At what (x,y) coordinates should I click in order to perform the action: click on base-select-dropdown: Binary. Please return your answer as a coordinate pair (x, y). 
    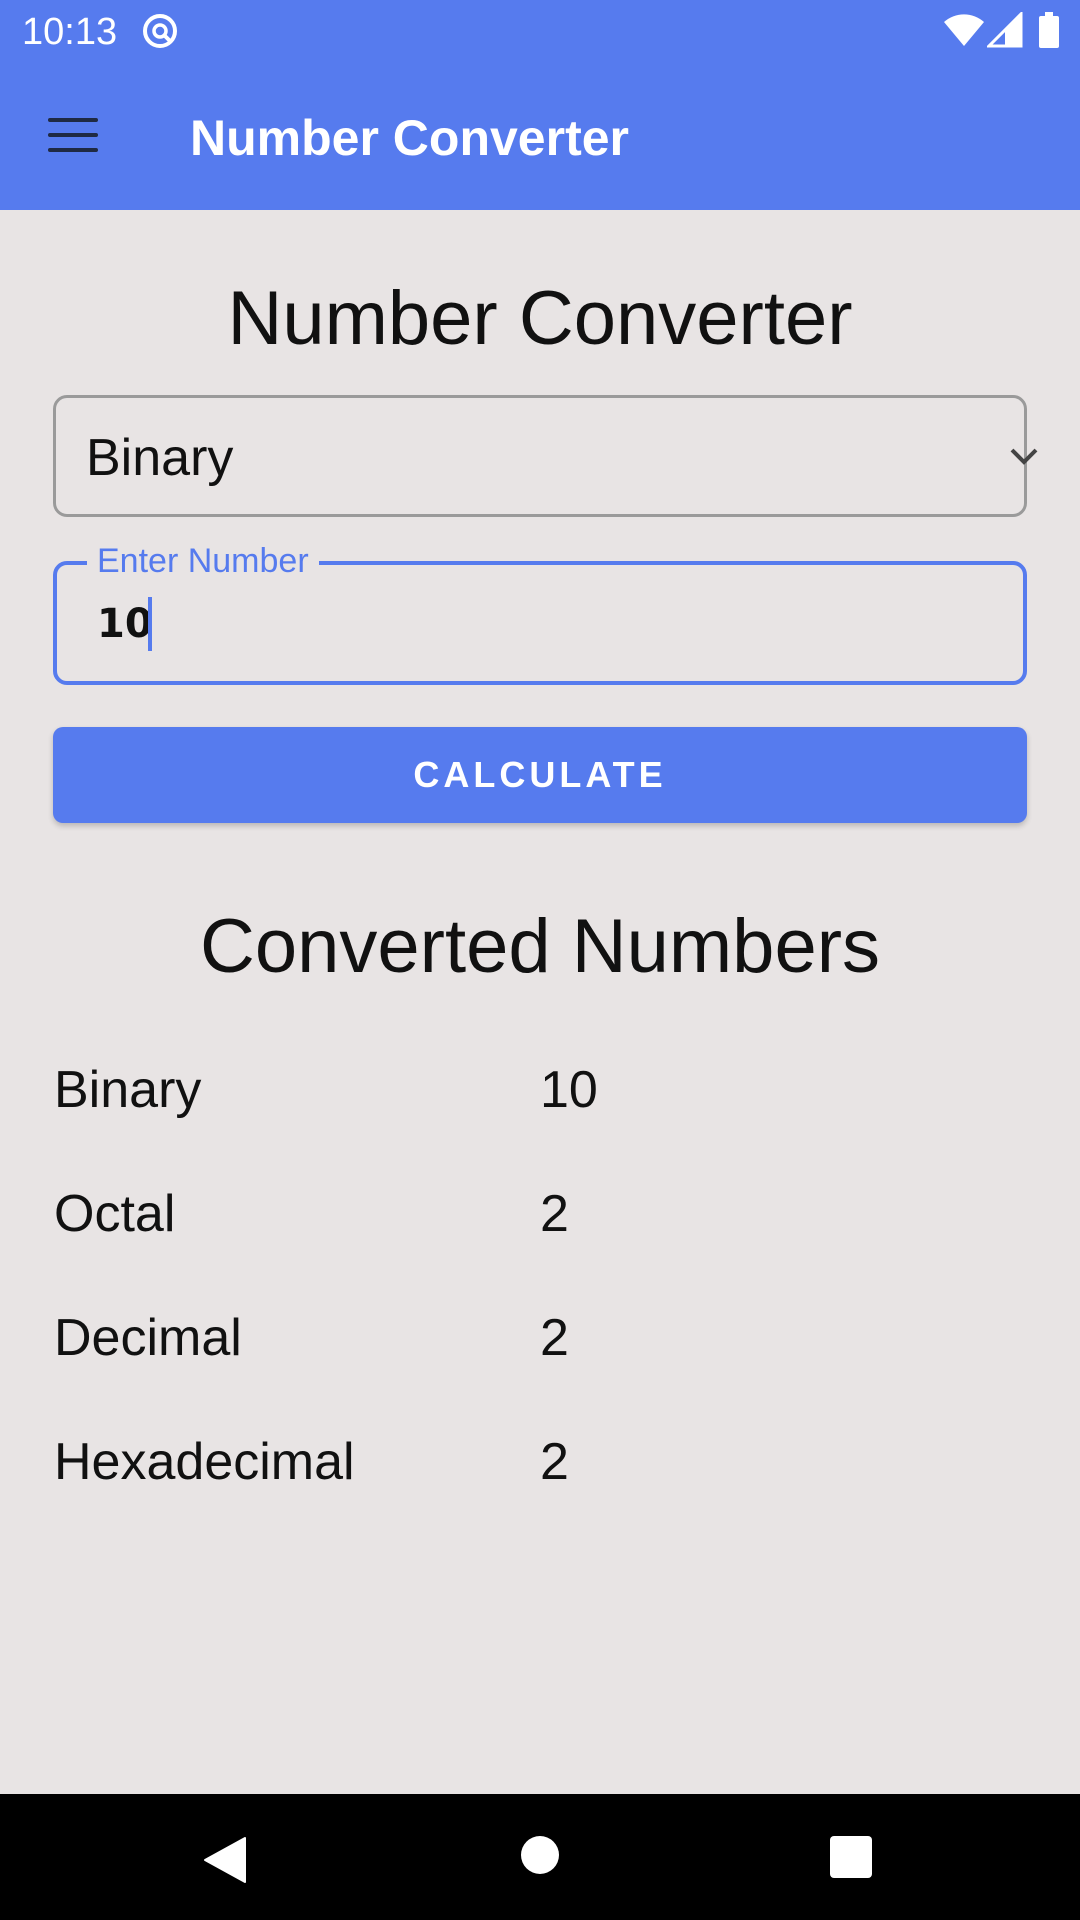
    Looking at the image, I should click on (545, 456).